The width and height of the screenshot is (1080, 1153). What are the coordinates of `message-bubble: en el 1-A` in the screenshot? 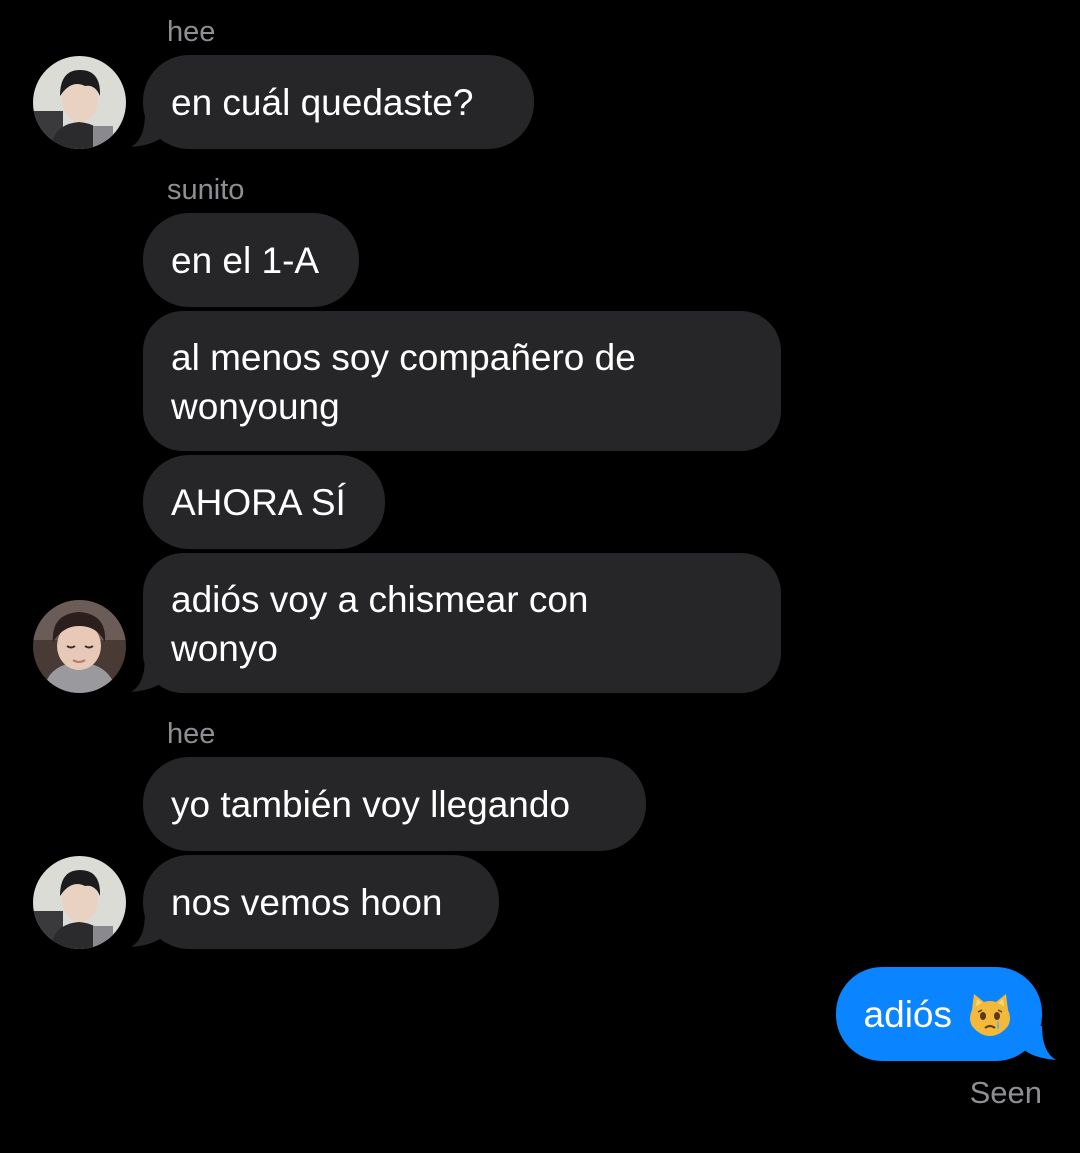 It's located at (251, 260).